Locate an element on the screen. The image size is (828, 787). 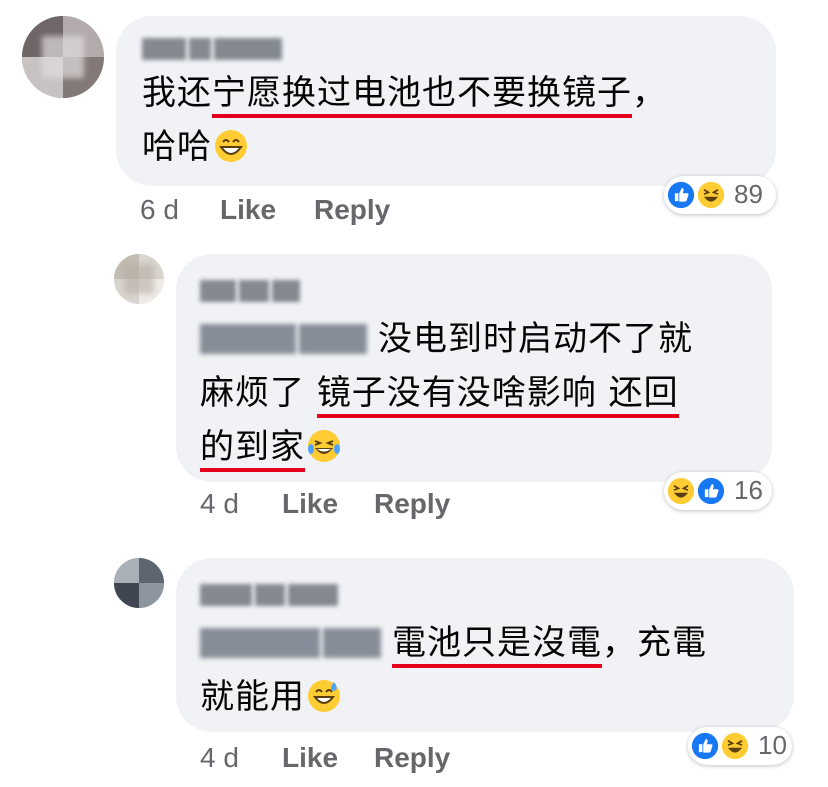
sweat-smile-emoji is located at coordinates (324, 696).